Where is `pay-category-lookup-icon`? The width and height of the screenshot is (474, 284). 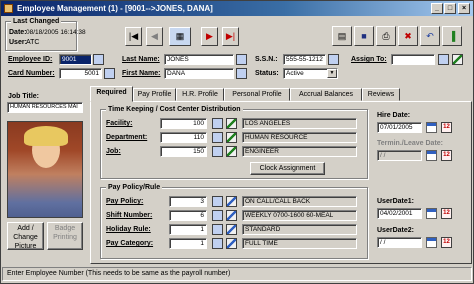
pay-category-lookup-icon is located at coordinates (217, 243).